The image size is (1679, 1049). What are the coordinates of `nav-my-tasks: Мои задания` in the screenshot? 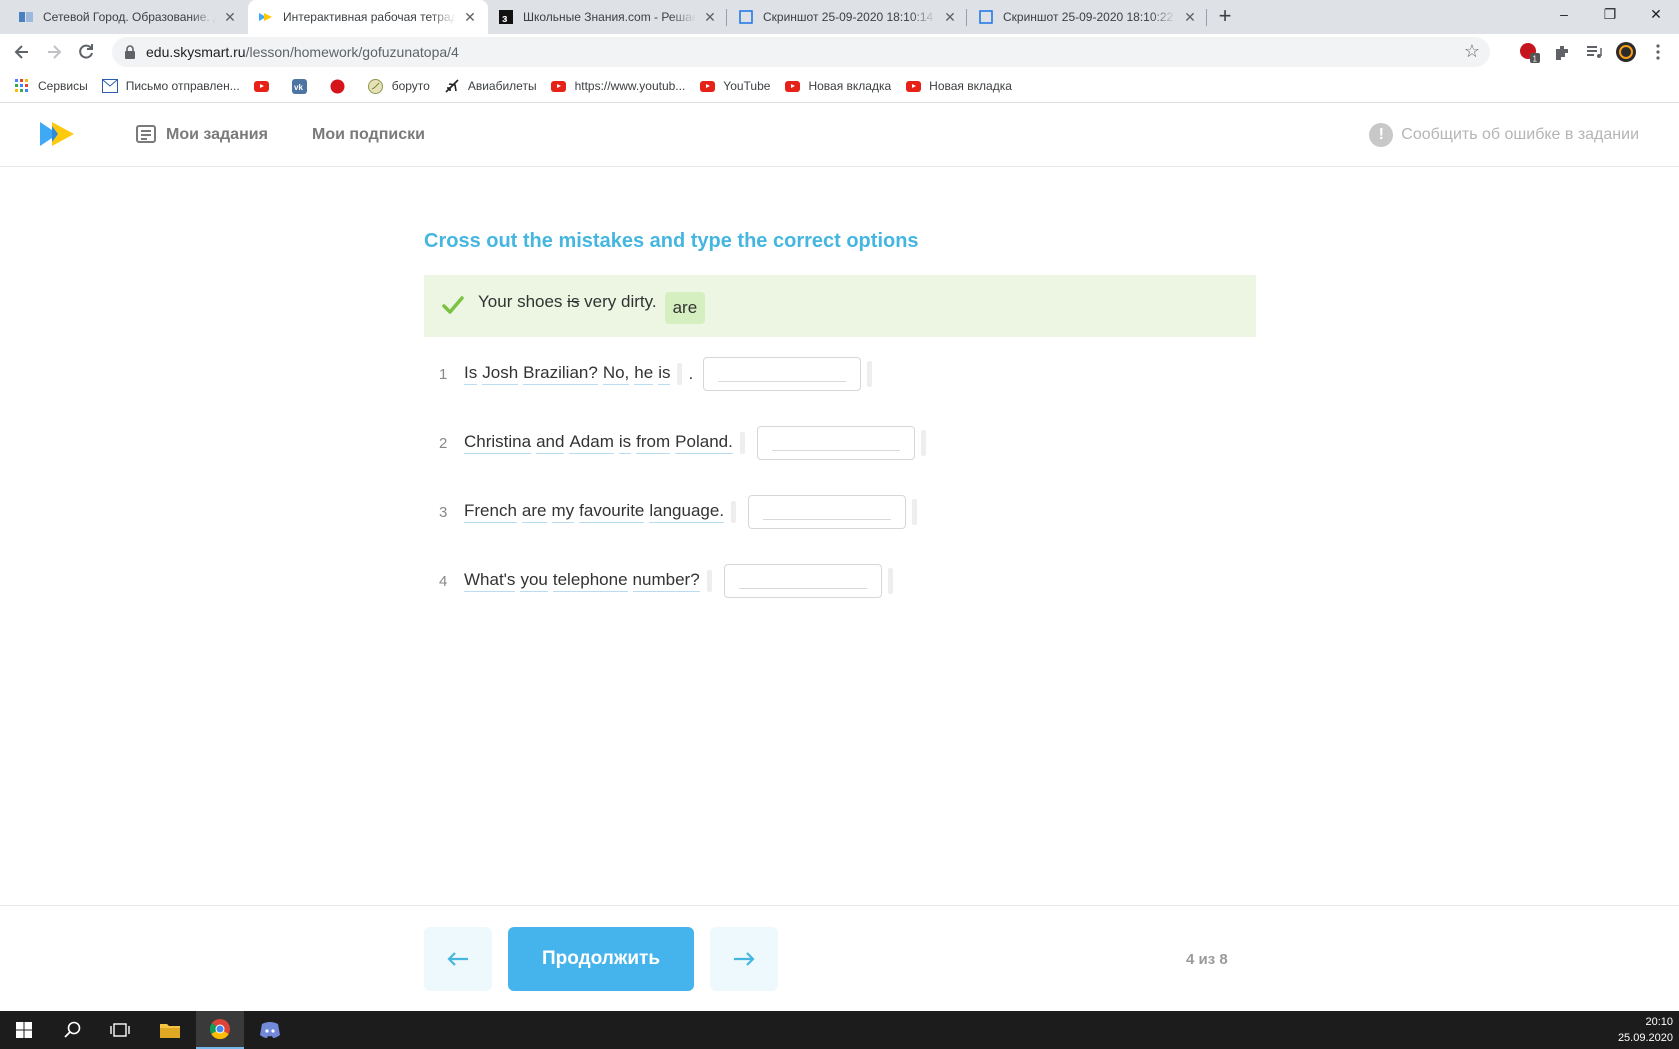 It's located at (202, 135).